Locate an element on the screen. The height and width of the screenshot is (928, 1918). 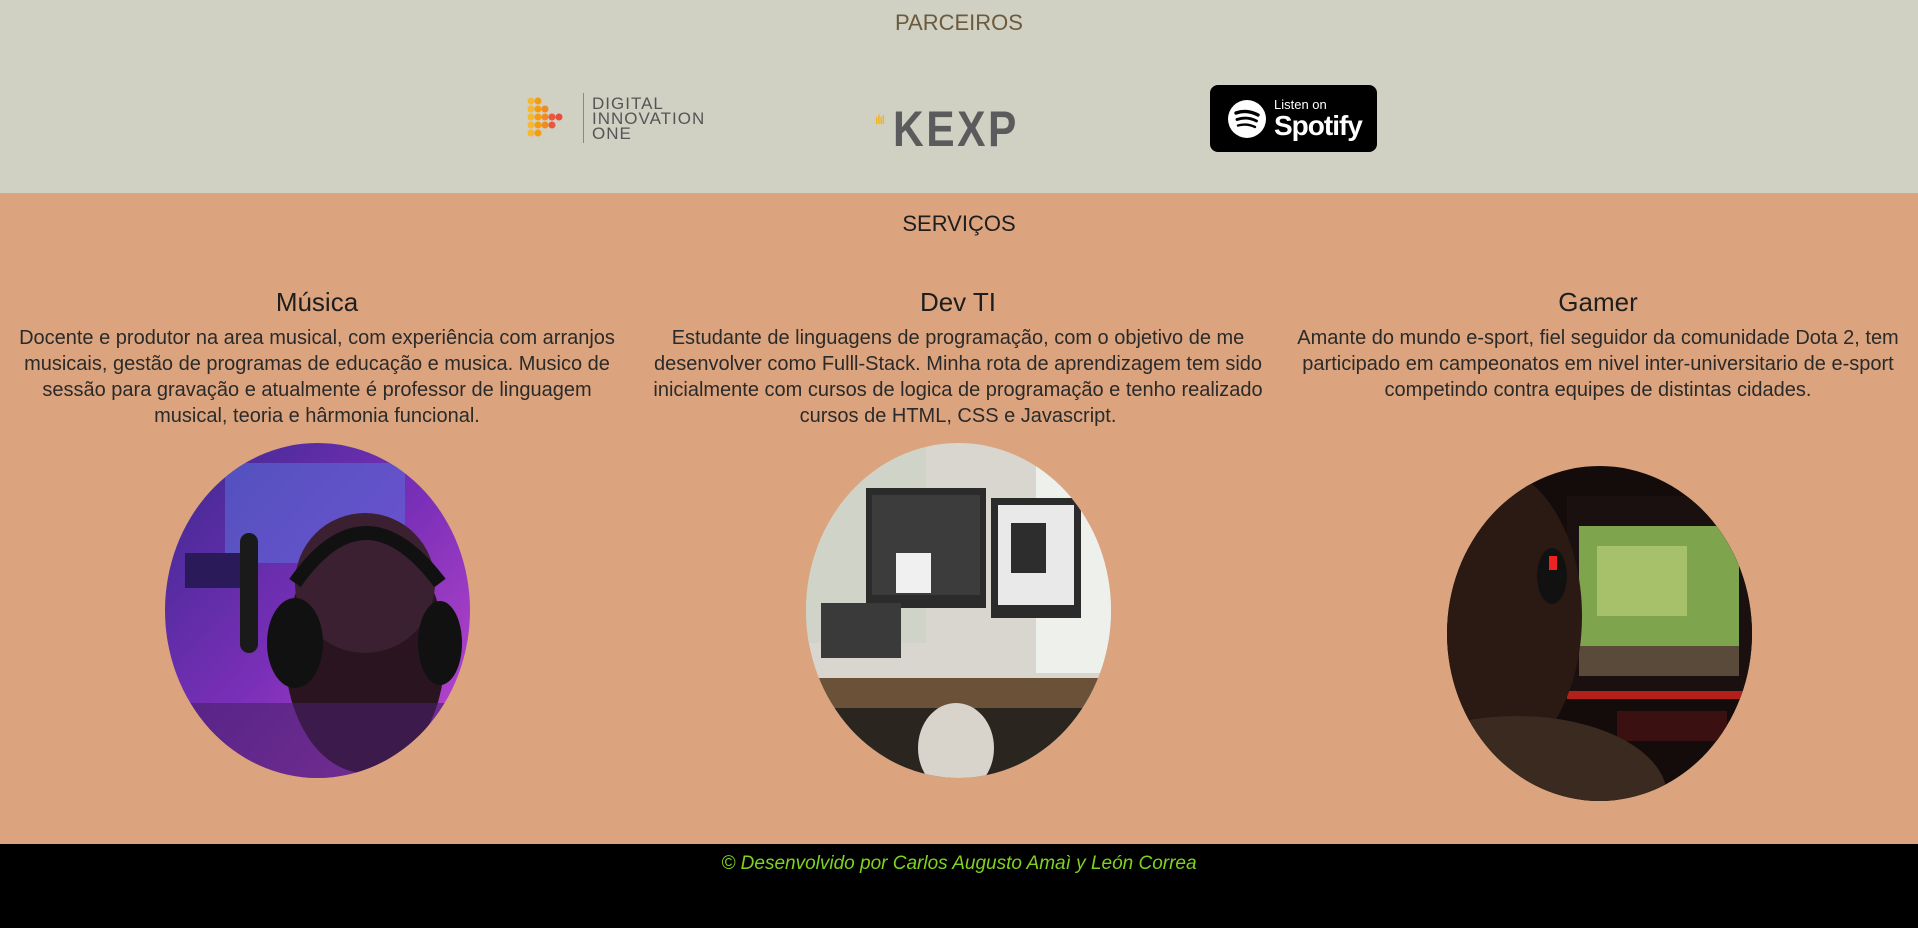
music-photo is located at coordinates (317, 610).